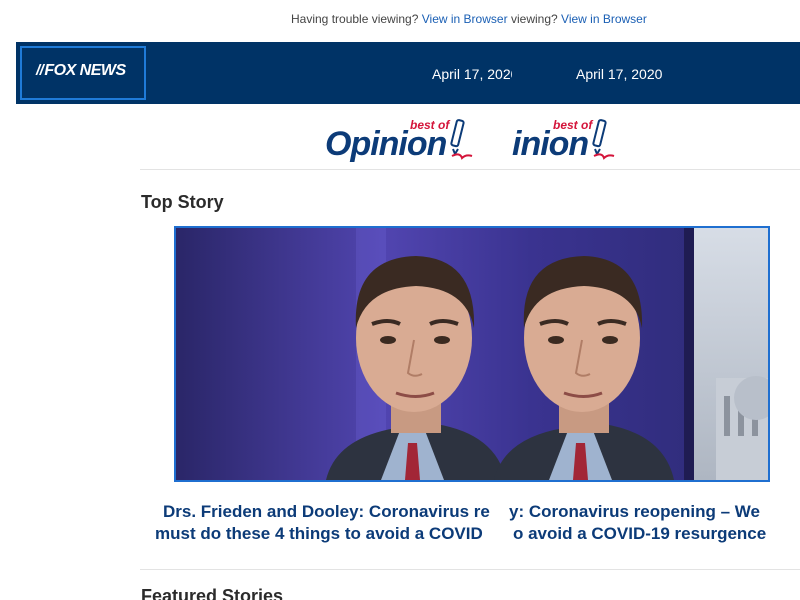  I want to click on headline-fragment: Drs. Frieden and Dooley: Coronavirus re, so click(334, 512).